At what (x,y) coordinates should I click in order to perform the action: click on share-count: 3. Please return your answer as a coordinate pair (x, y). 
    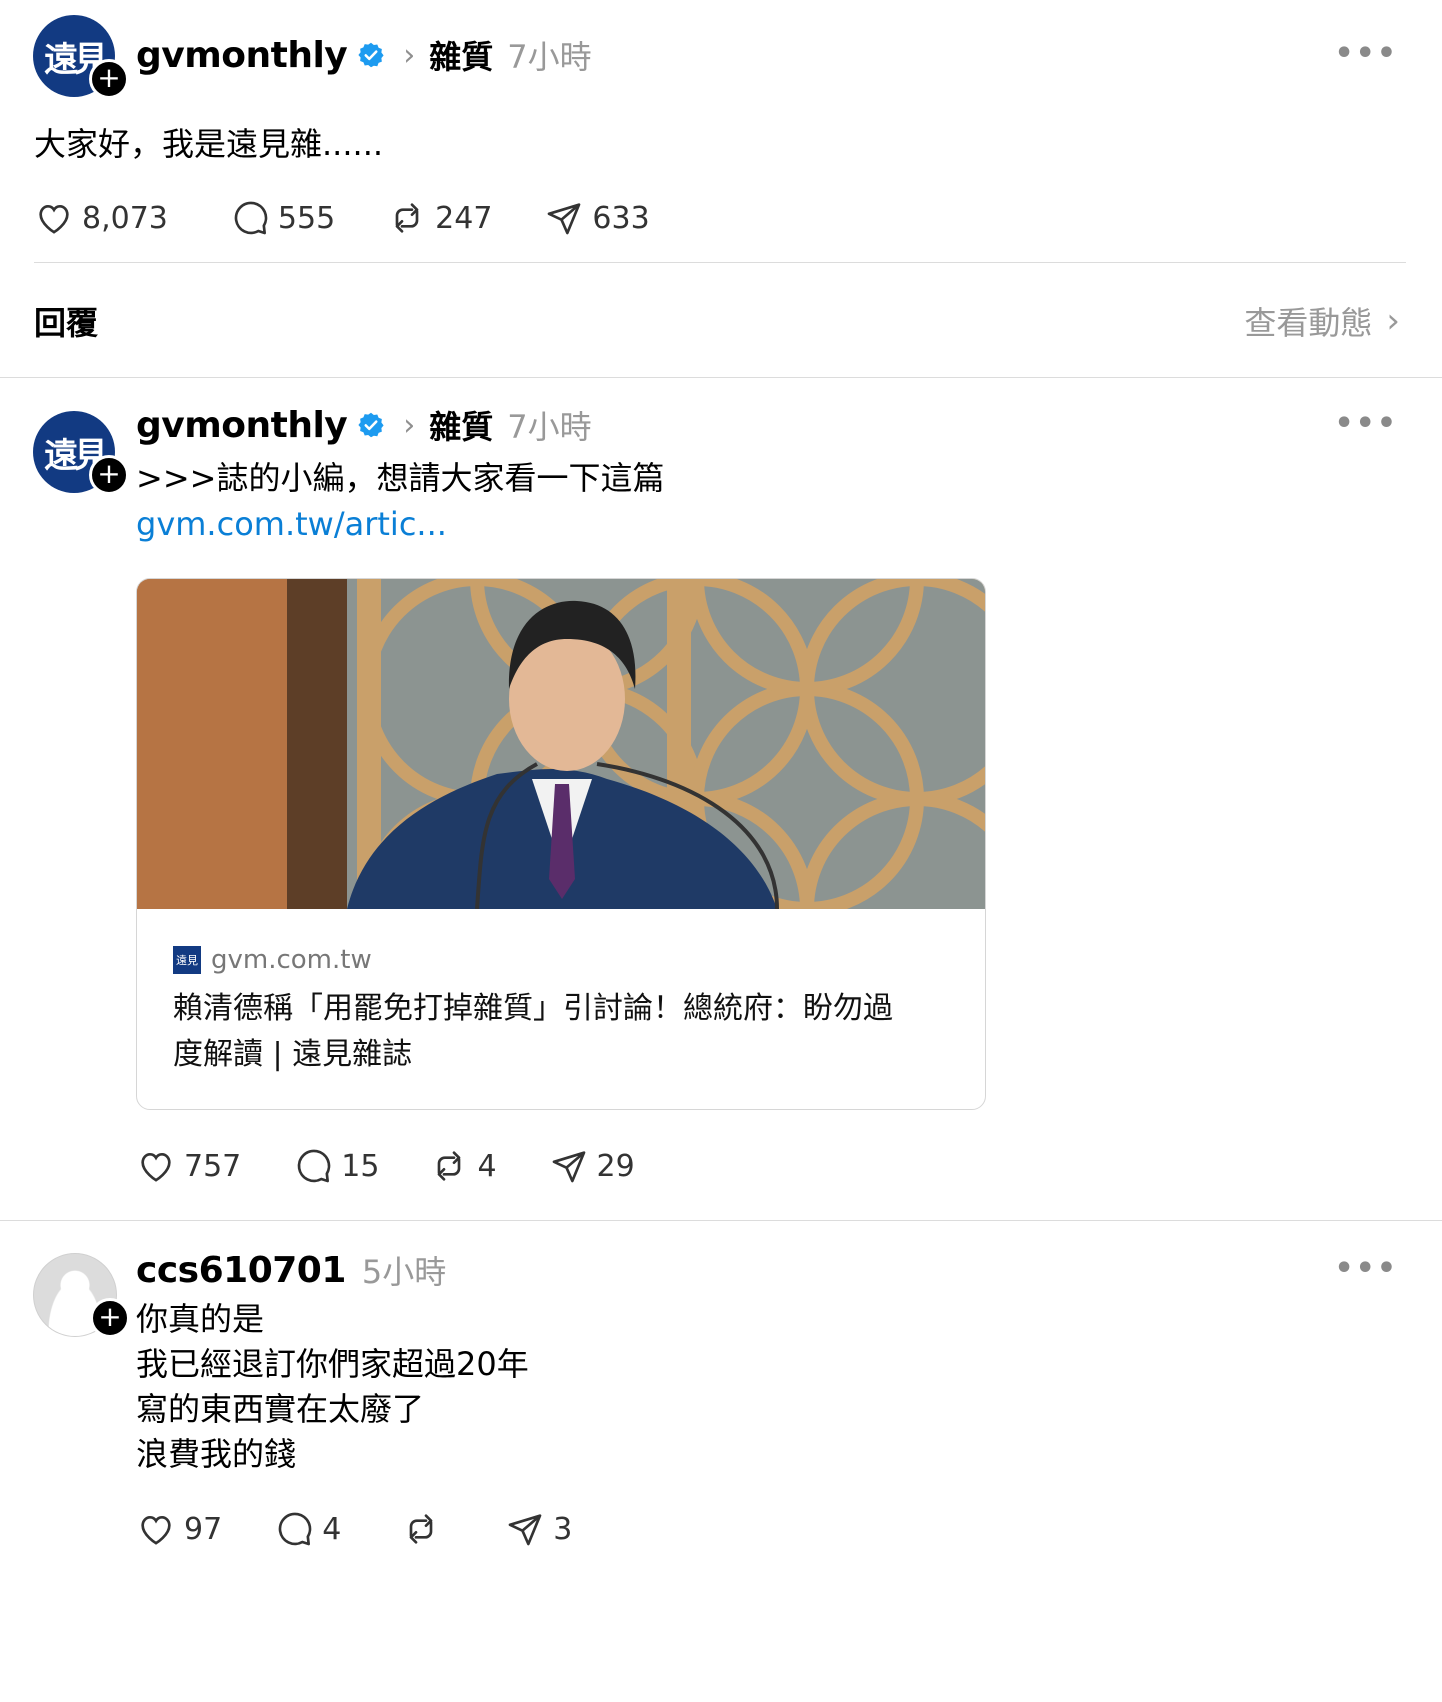
    Looking at the image, I should click on (563, 1529).